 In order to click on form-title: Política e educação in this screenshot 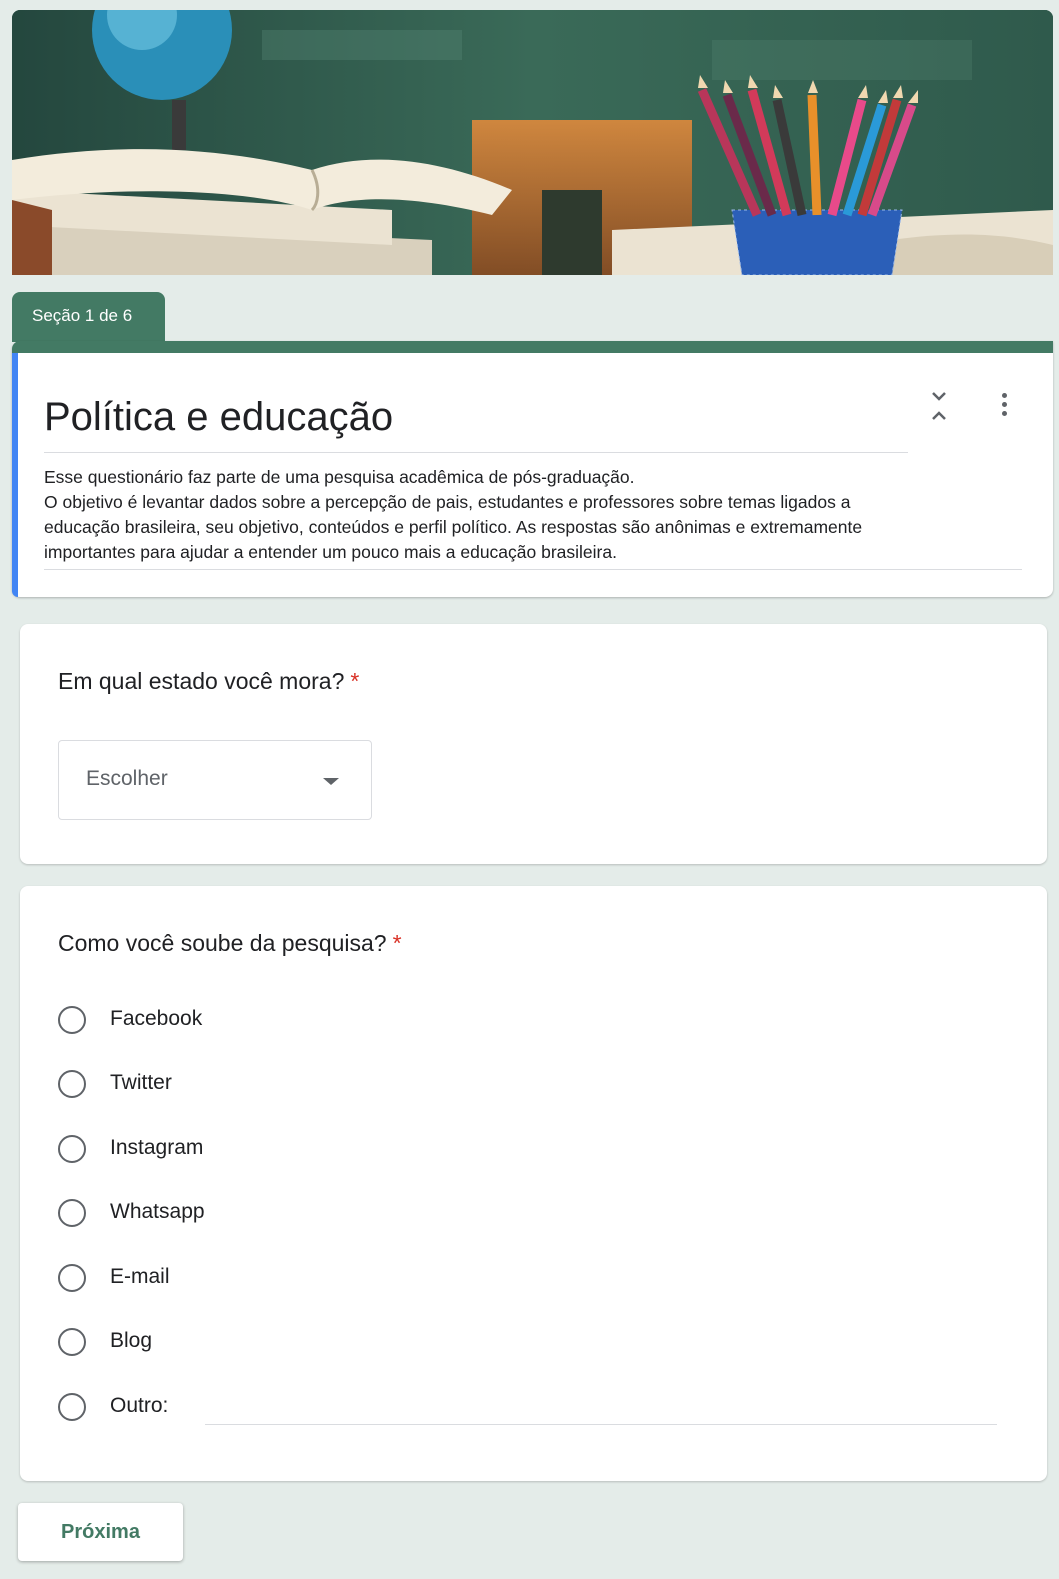, I will do `click(476, 424)`.